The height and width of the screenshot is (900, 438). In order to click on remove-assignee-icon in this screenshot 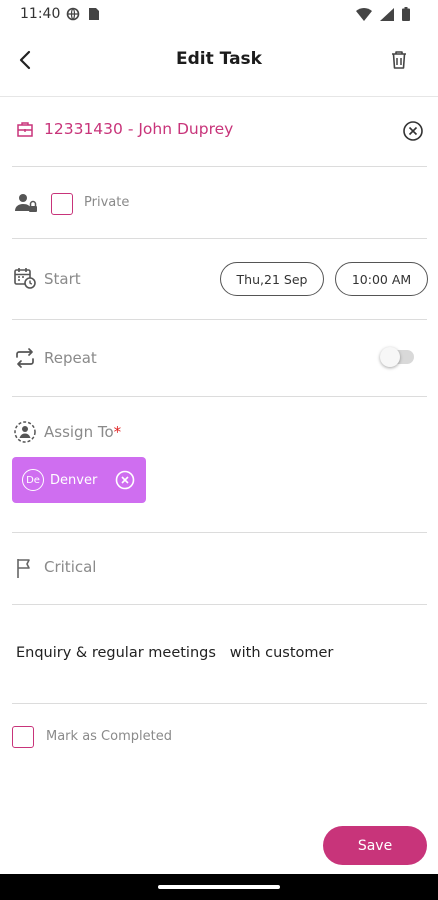, I will do `click(125, 480)`.